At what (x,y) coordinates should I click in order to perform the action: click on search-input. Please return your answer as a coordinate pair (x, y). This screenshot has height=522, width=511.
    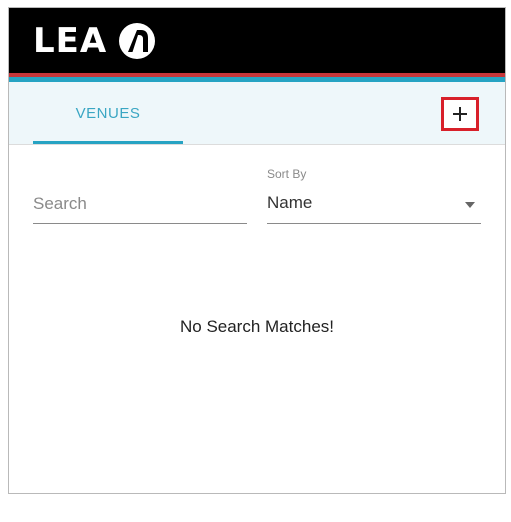
    Looking at the image, I should click on (140, 204).